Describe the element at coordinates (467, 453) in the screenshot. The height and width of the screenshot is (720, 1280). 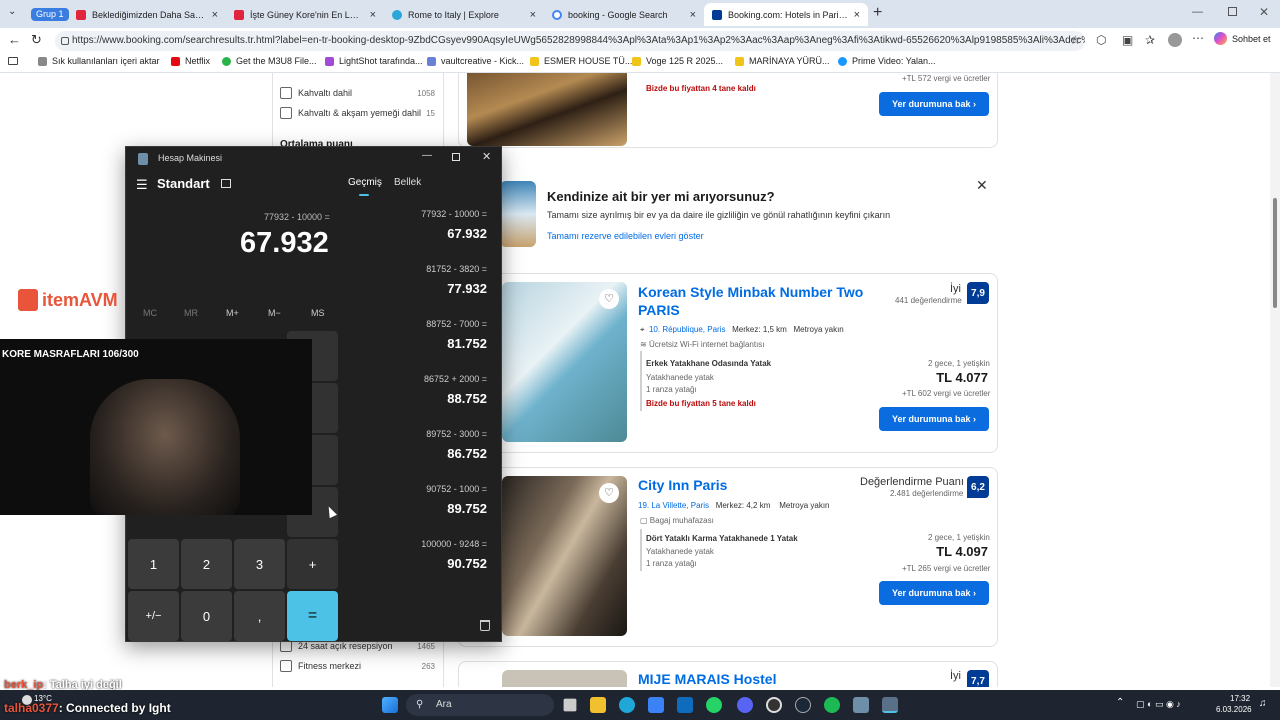
I see `history-result: 86.752` at that location.